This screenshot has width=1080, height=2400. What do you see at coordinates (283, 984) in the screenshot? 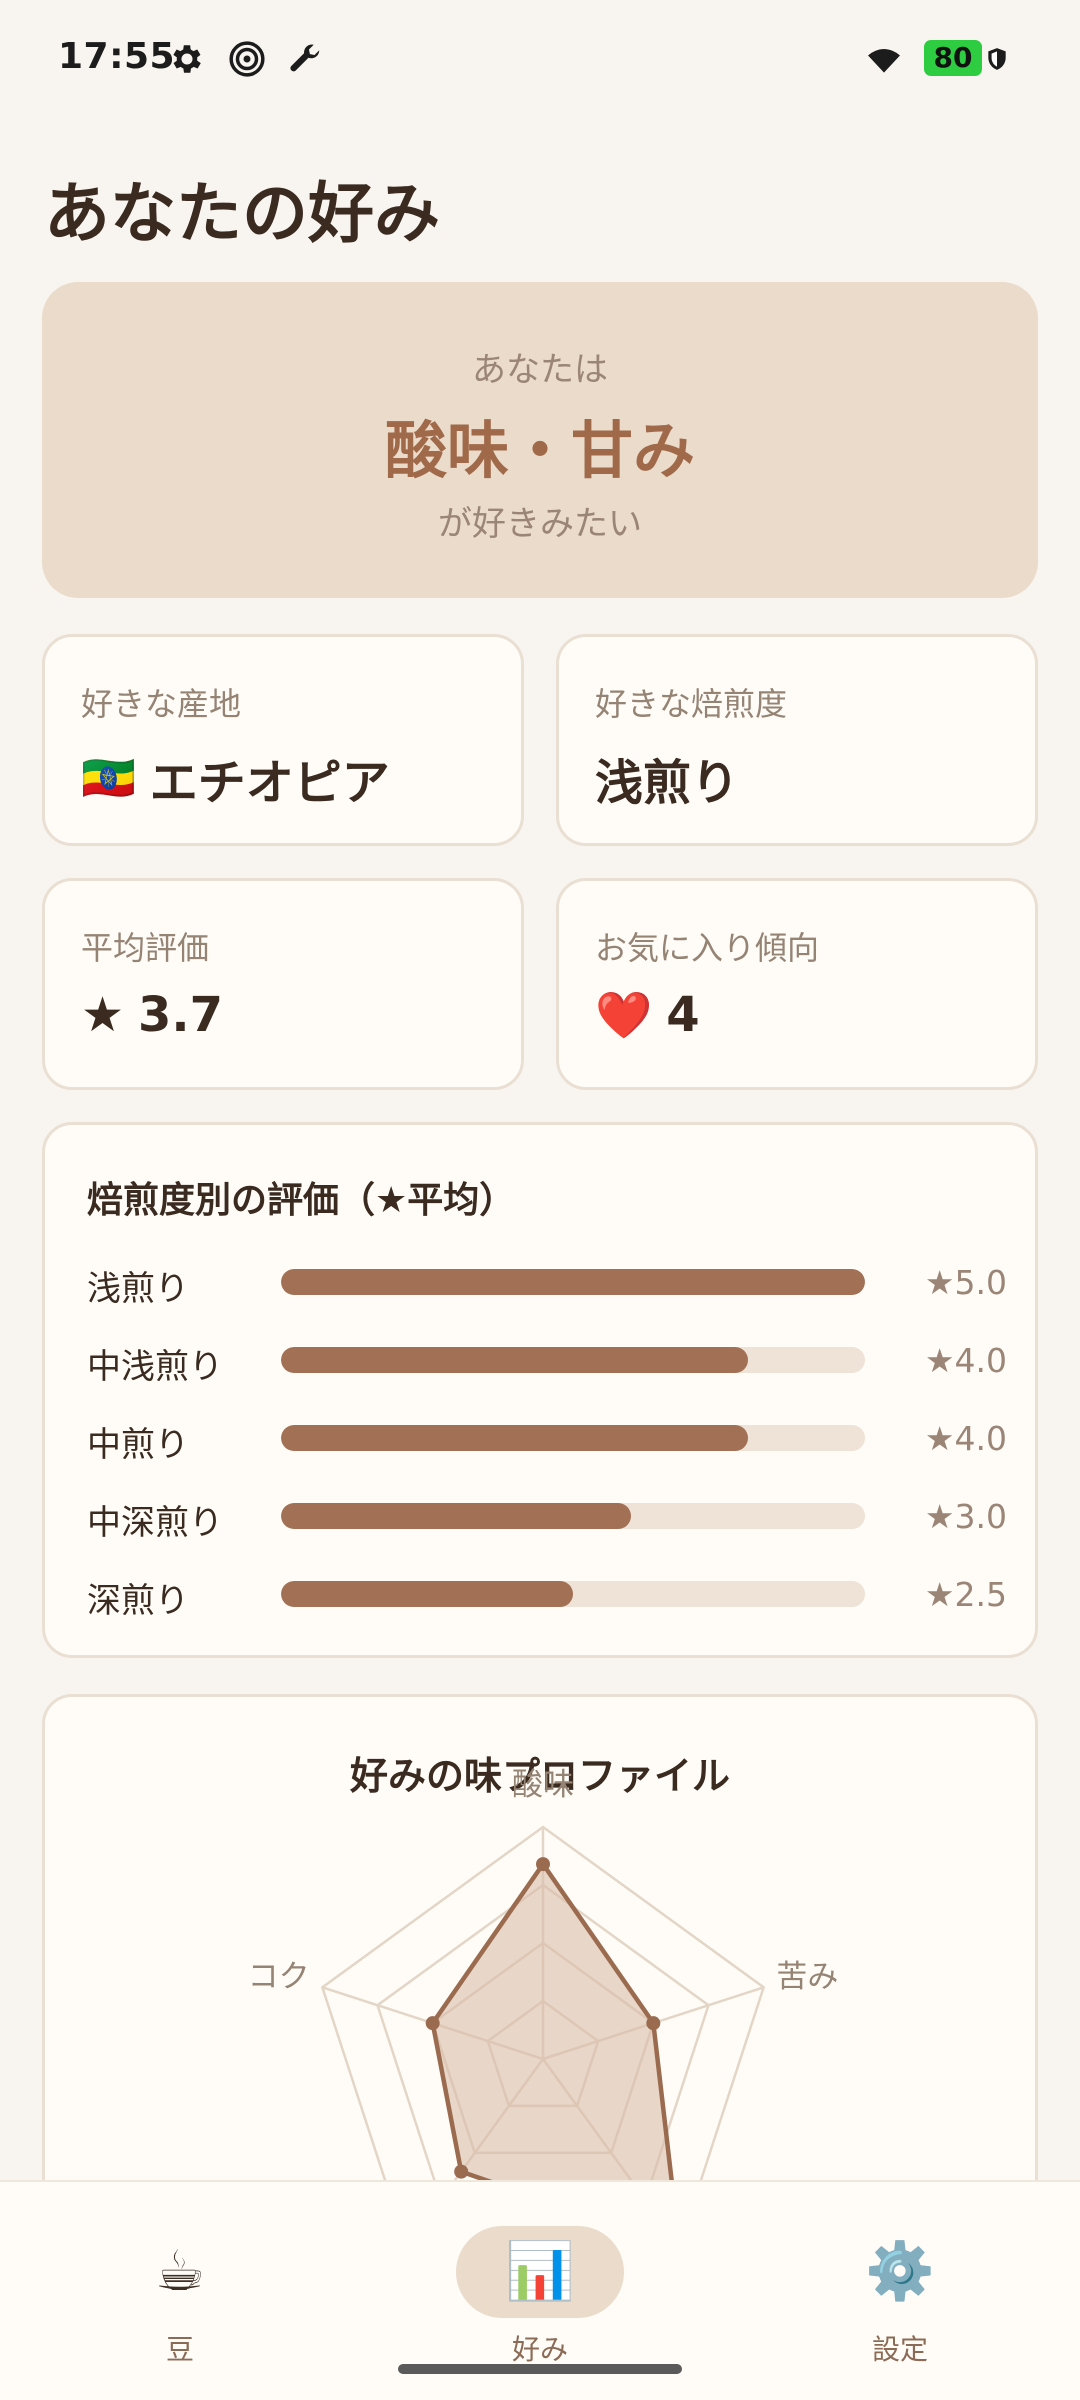
I see `average-rating-card: 平均評価 ★ 3.7` at bounding box center [283, 984].